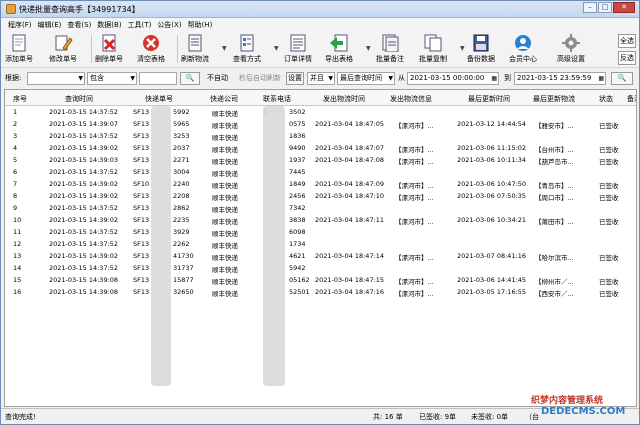 The image size is (640, 425). What do you see at coordinates (140, 24) in the screenshot?
I see `menu-tools: 工具(T)` at bounding box center [140, 24].